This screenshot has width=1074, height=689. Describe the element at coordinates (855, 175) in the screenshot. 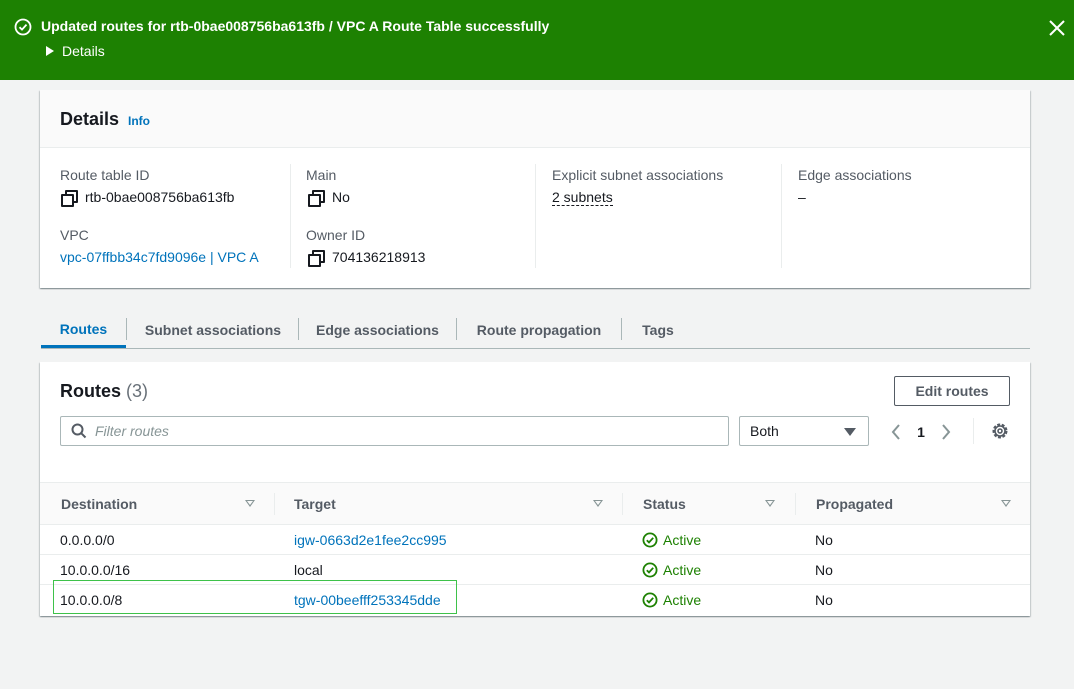

I see `edge-associations-label: Edge associations` at that location.